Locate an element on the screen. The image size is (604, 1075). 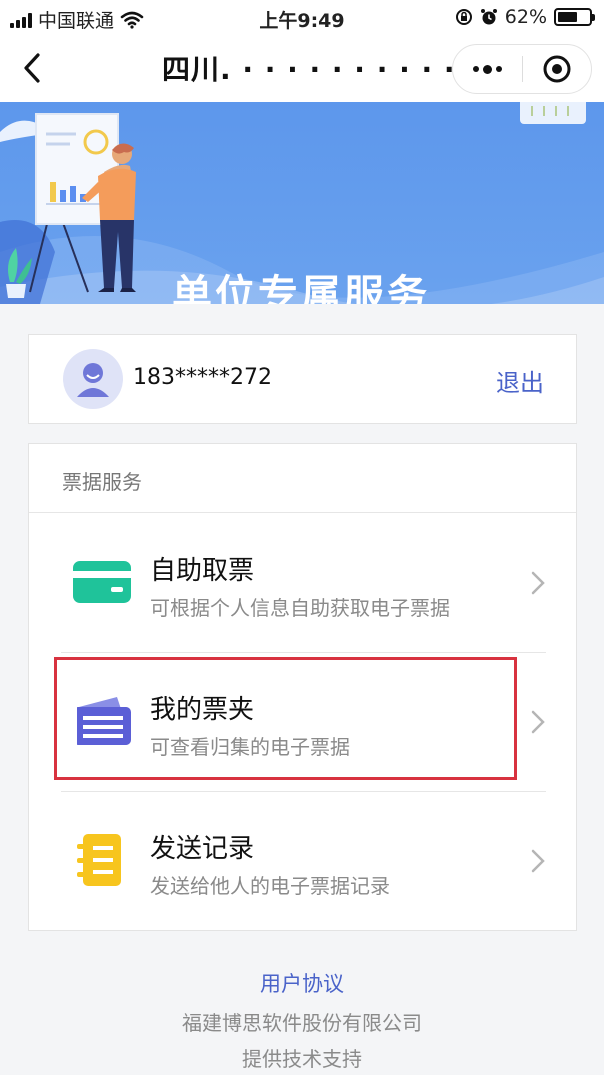
card-icon is located at coordinates (102, 582).